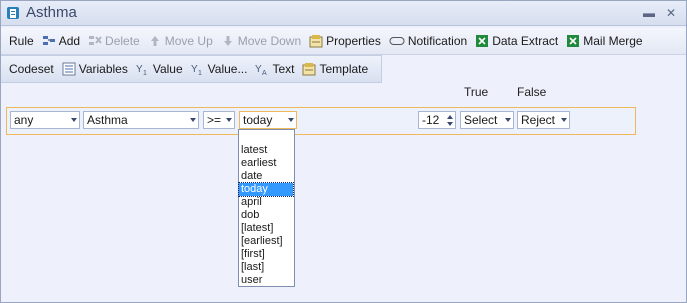 The image size is (687, 303). I want to click on template-icon, so click(309, 69).